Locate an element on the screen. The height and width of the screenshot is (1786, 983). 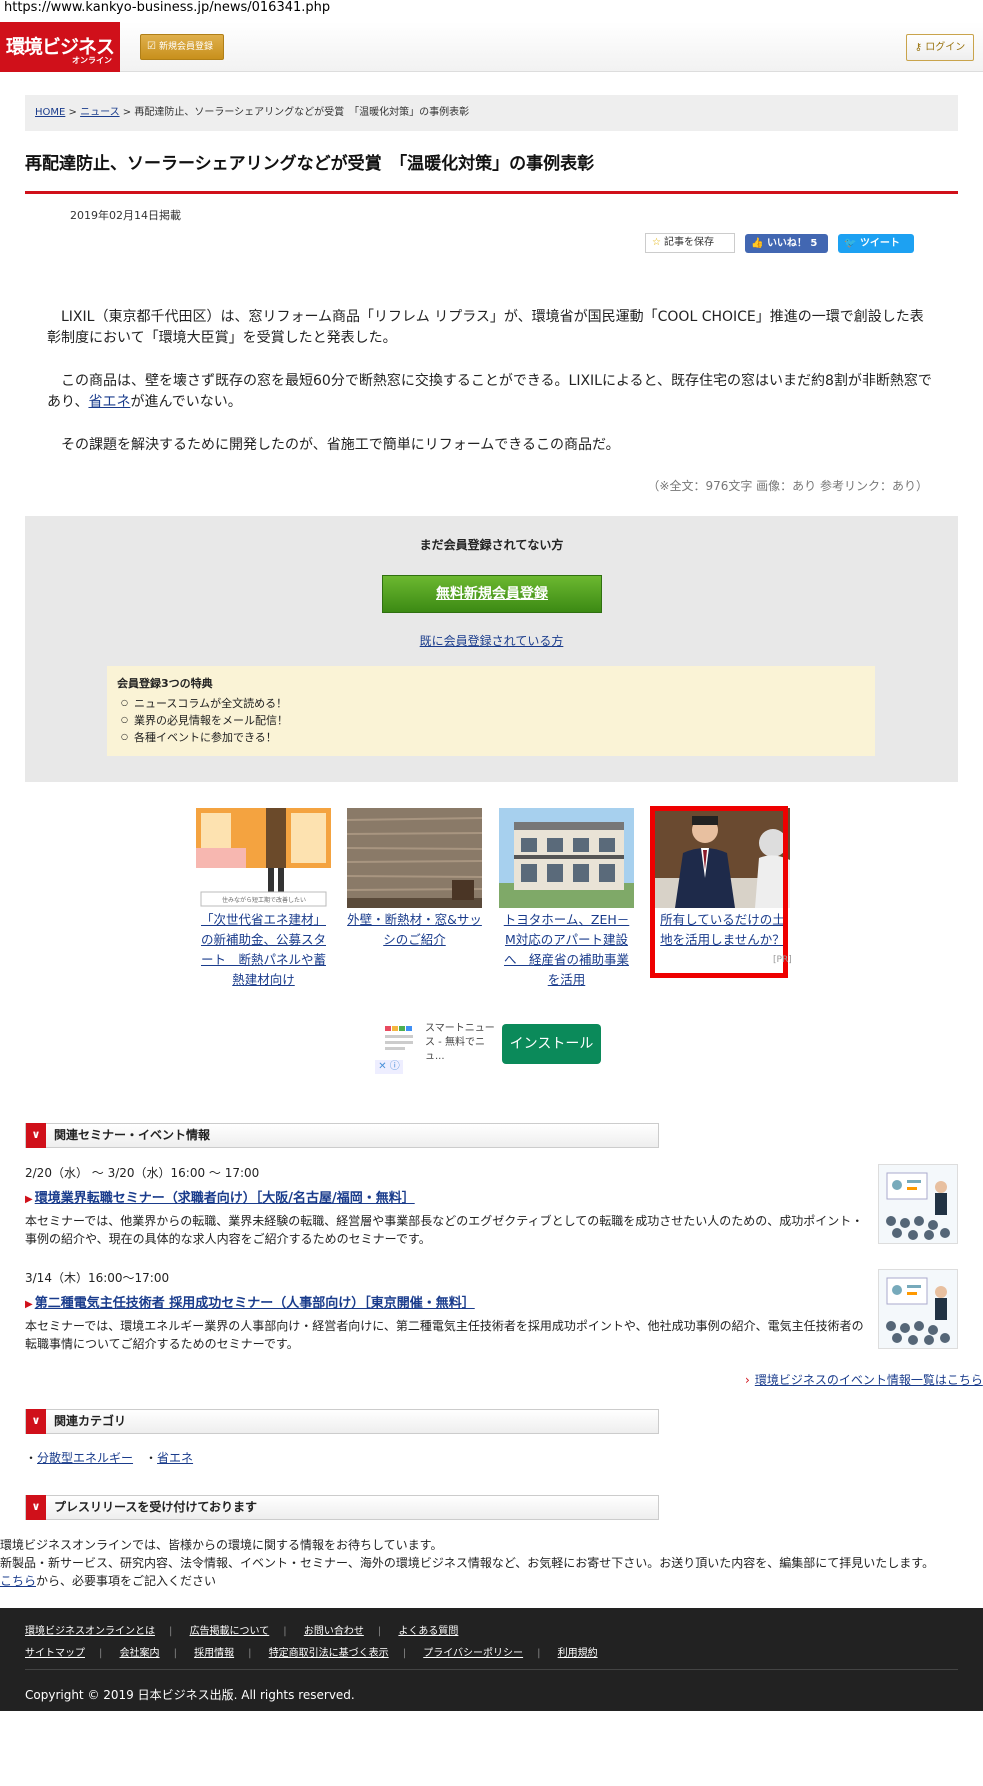
breadcrumb-current: 再配達防止、ソーラーシェアリングなどが受賞 「温暖化対策」の事例表彰 is located at coordinates (302, 112).